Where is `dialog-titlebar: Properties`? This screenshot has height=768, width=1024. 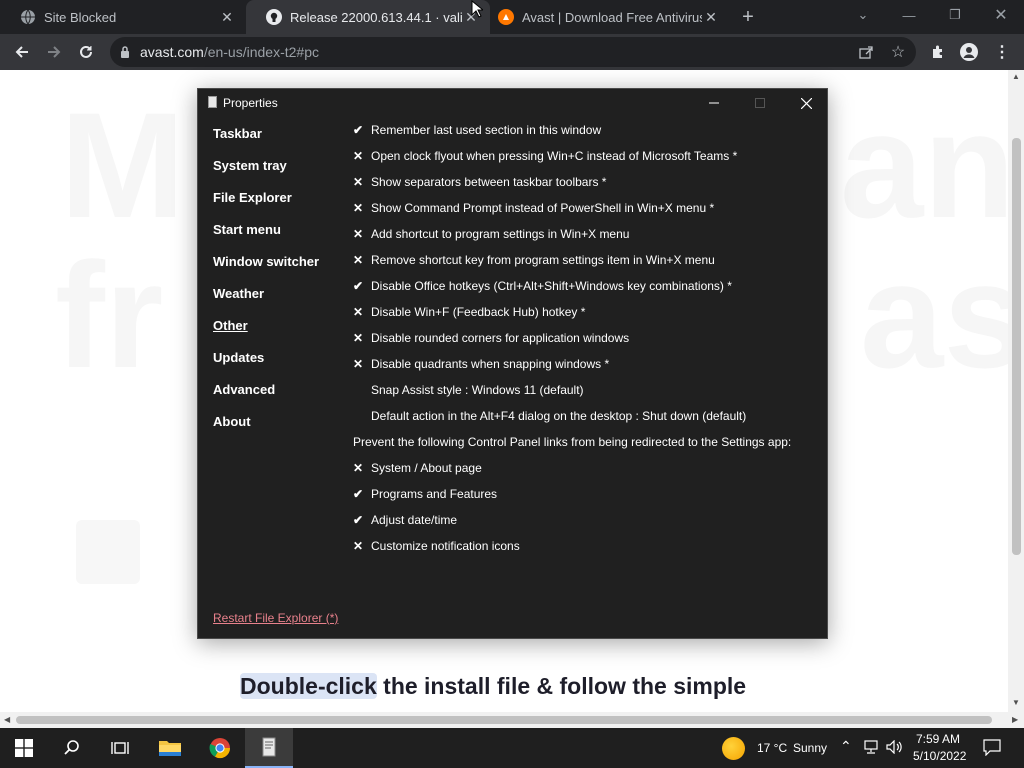
dialog-titlebar: Properties is located at coordinates (512, 103).